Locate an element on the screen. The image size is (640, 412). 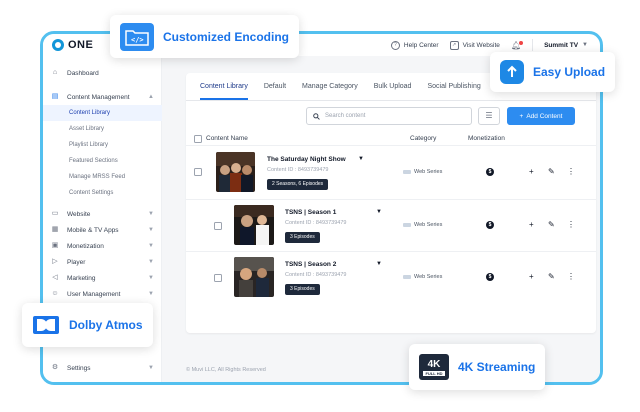
gear-icon: ⚙ is located at coordinates (55, 367).